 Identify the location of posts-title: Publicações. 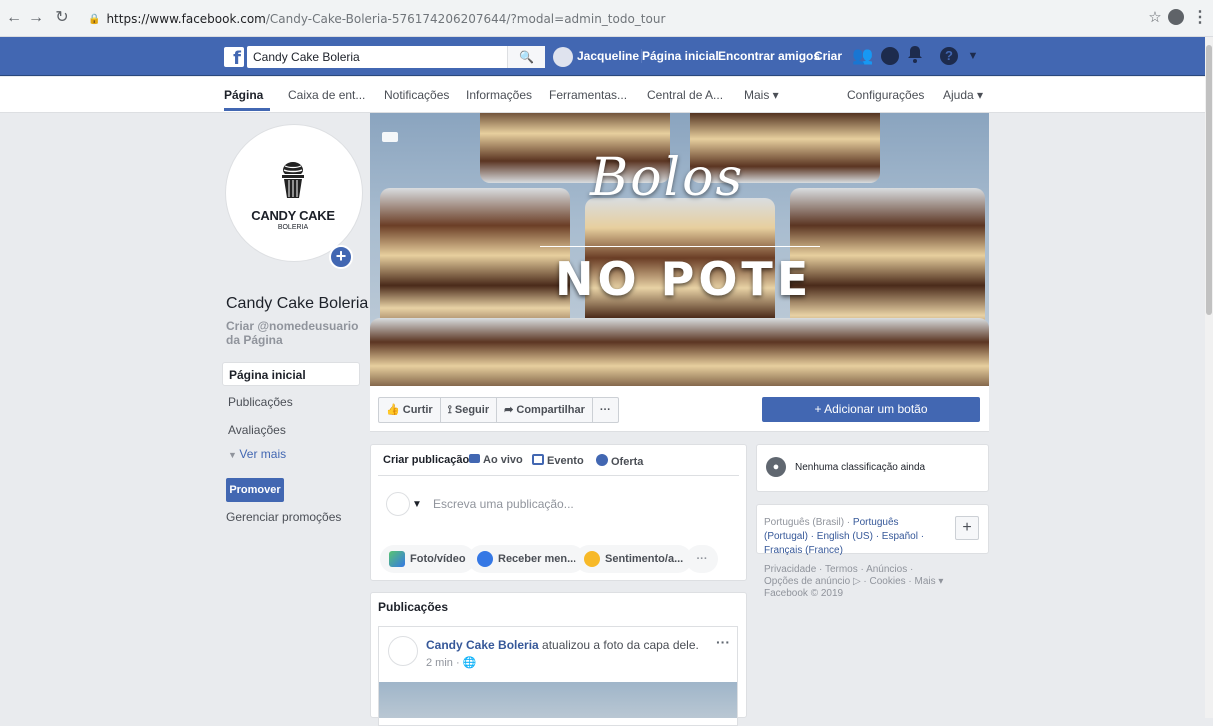
(413, 607).